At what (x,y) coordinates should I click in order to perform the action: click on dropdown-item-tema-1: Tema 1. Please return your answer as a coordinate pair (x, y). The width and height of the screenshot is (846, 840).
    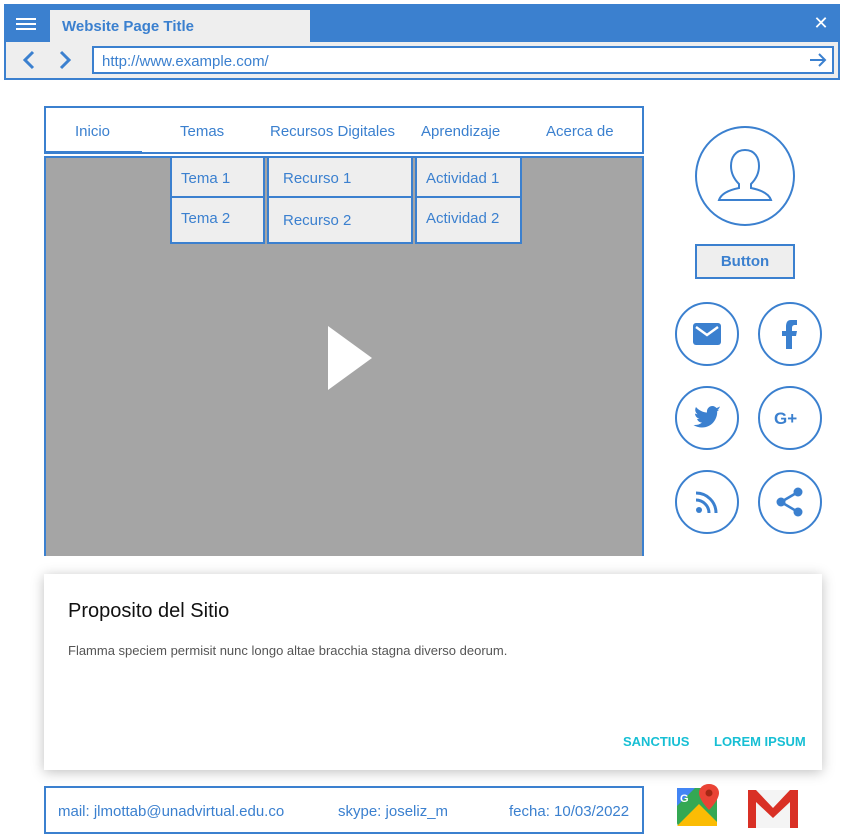
    Looking at the image, I should click on (217, 177).